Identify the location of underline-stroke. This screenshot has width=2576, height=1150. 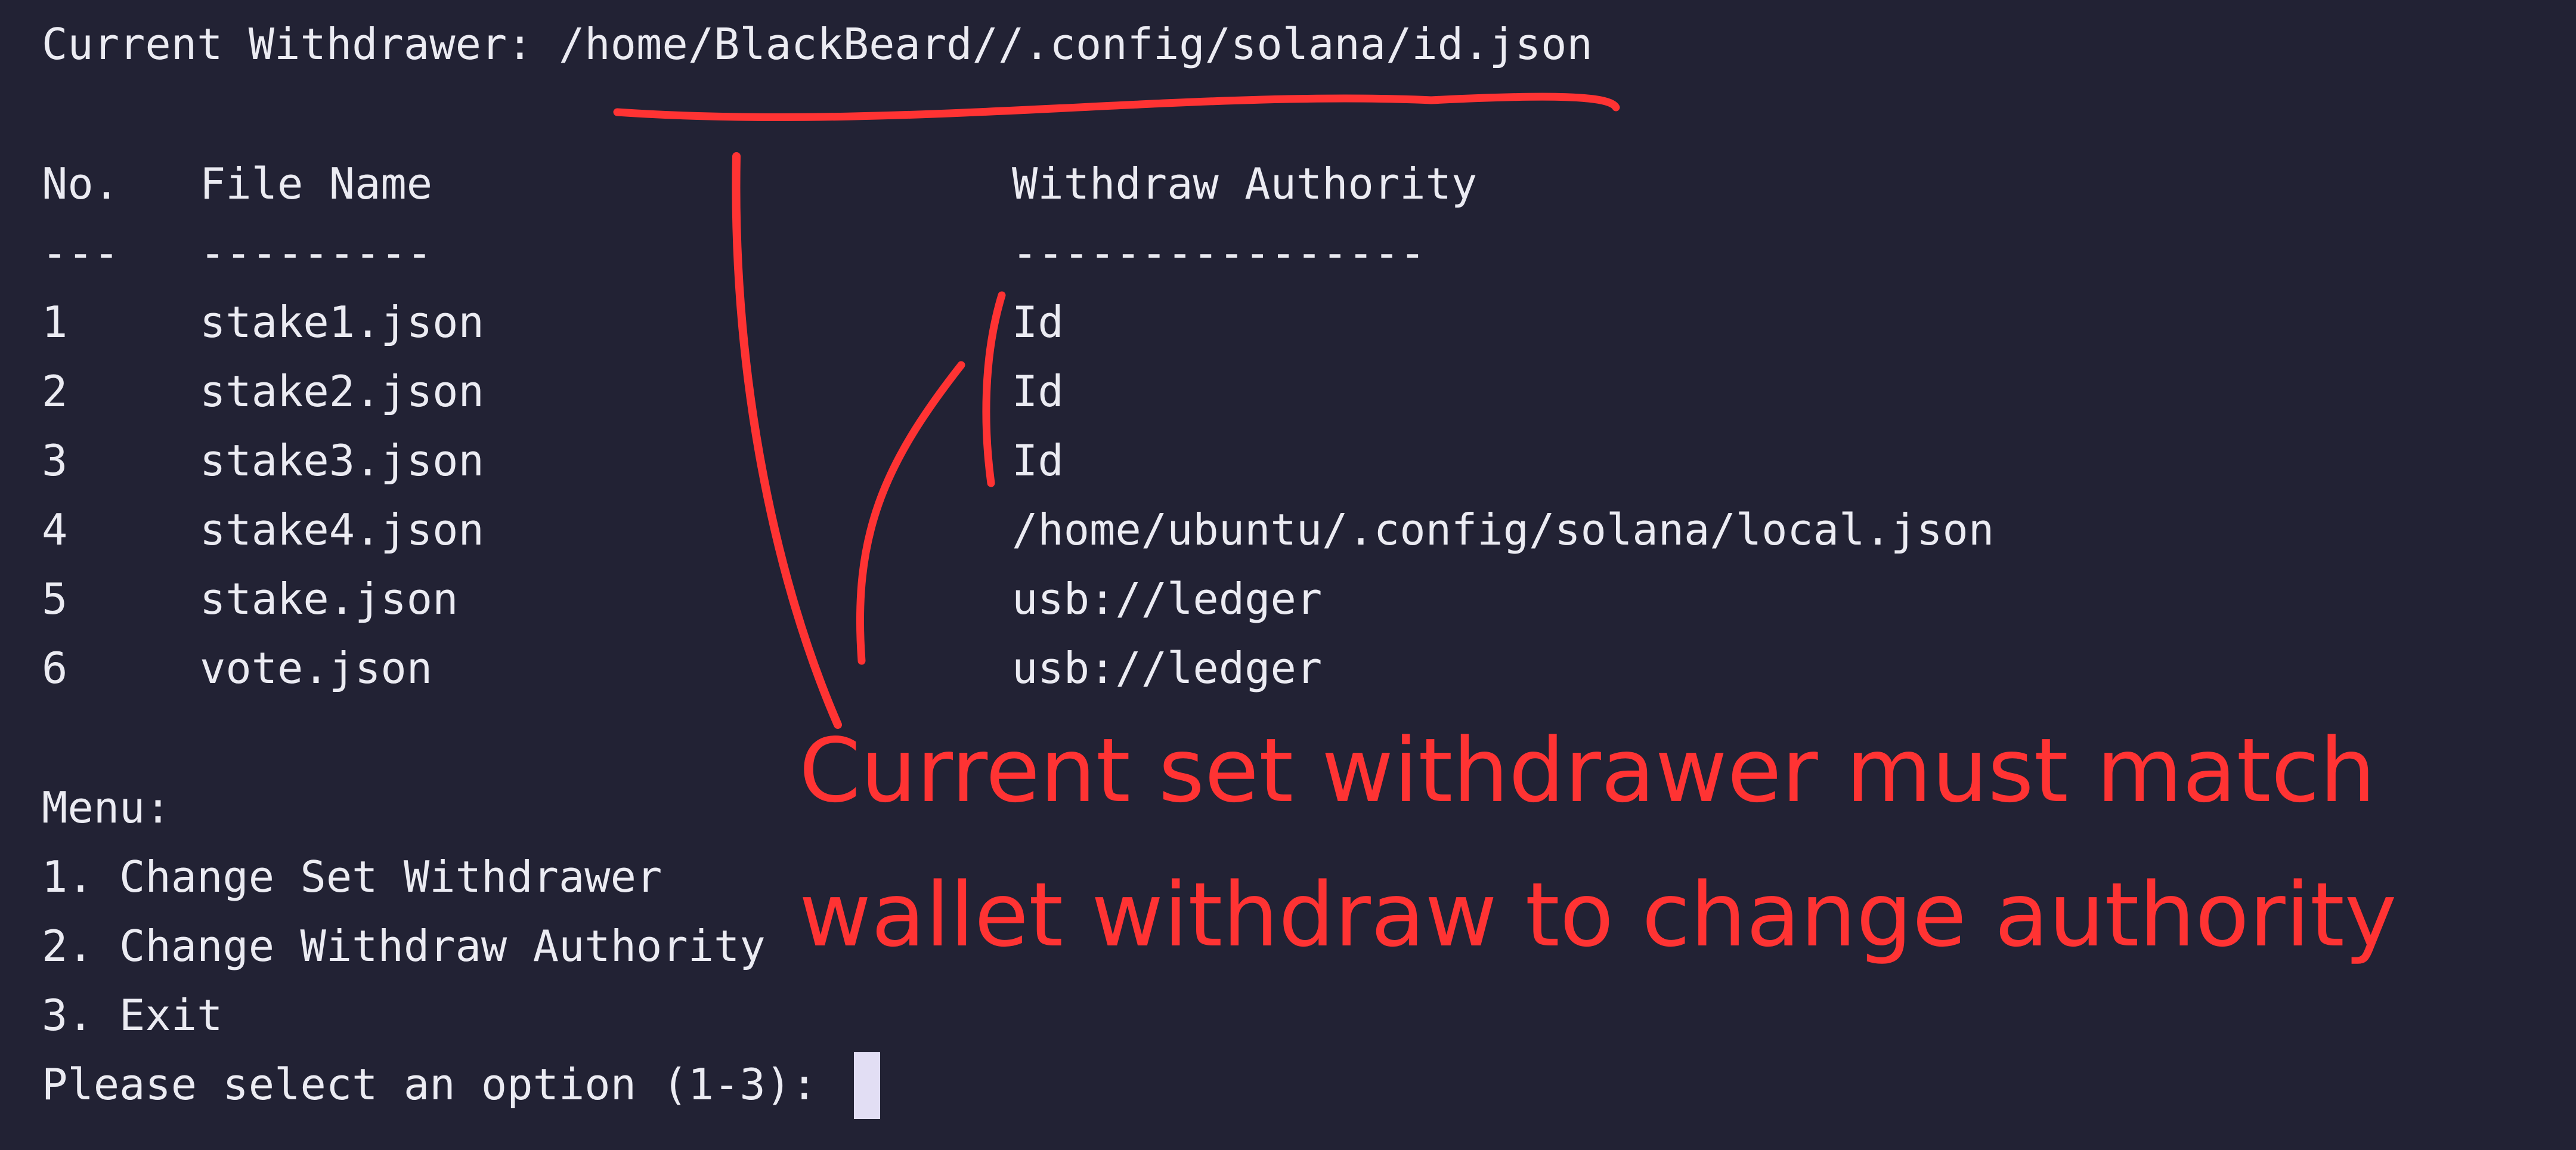
(1117, 106).